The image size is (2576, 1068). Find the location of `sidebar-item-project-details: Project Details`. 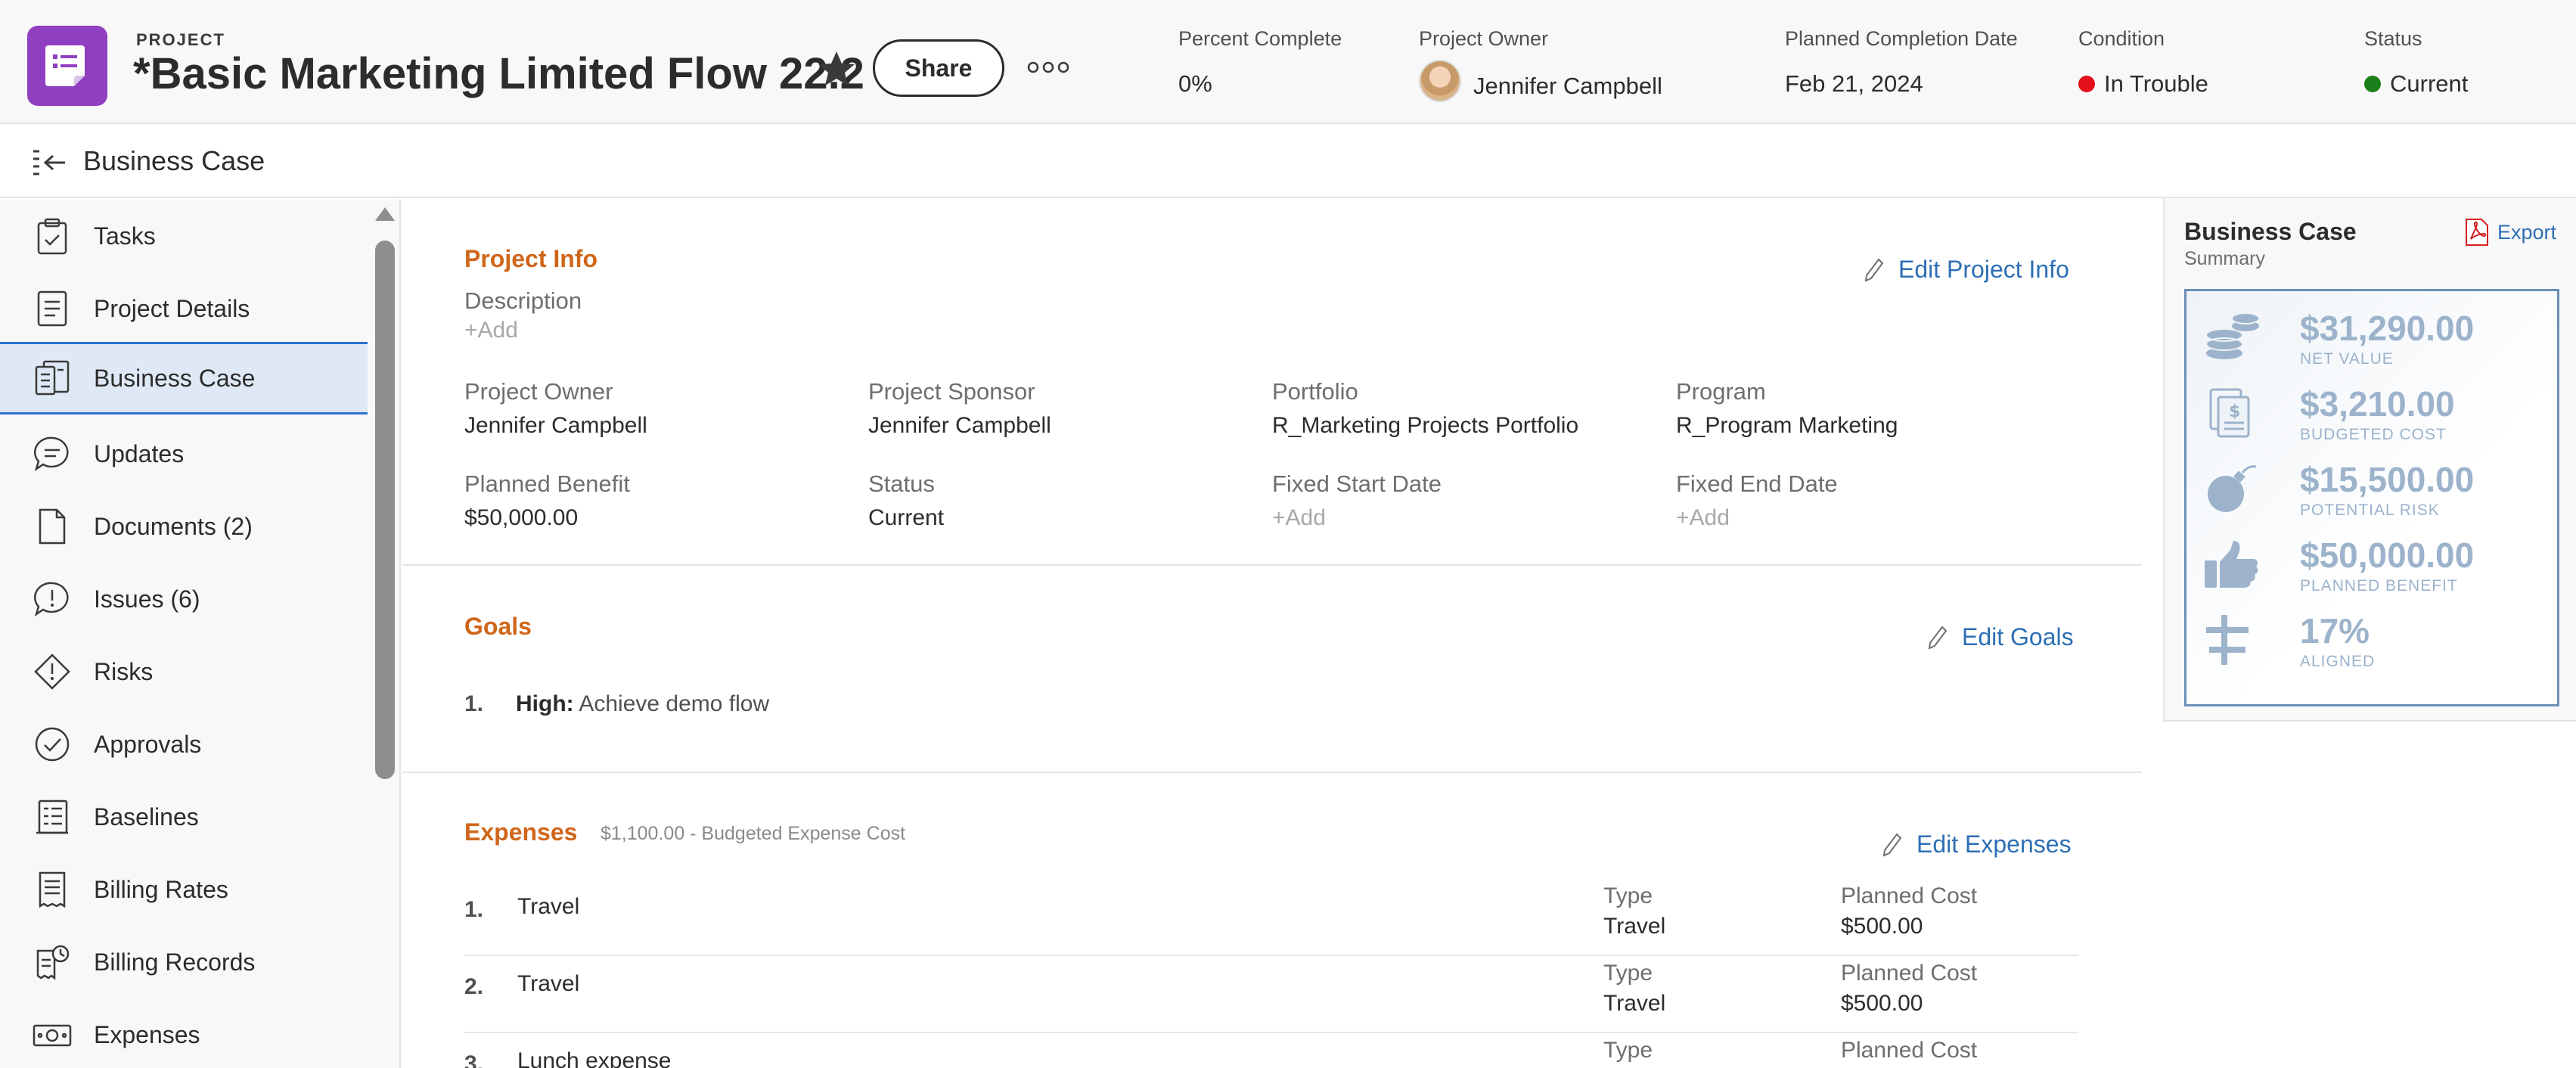

sidebar-item-project-details: Project Details is located at coordinates (184, 308).